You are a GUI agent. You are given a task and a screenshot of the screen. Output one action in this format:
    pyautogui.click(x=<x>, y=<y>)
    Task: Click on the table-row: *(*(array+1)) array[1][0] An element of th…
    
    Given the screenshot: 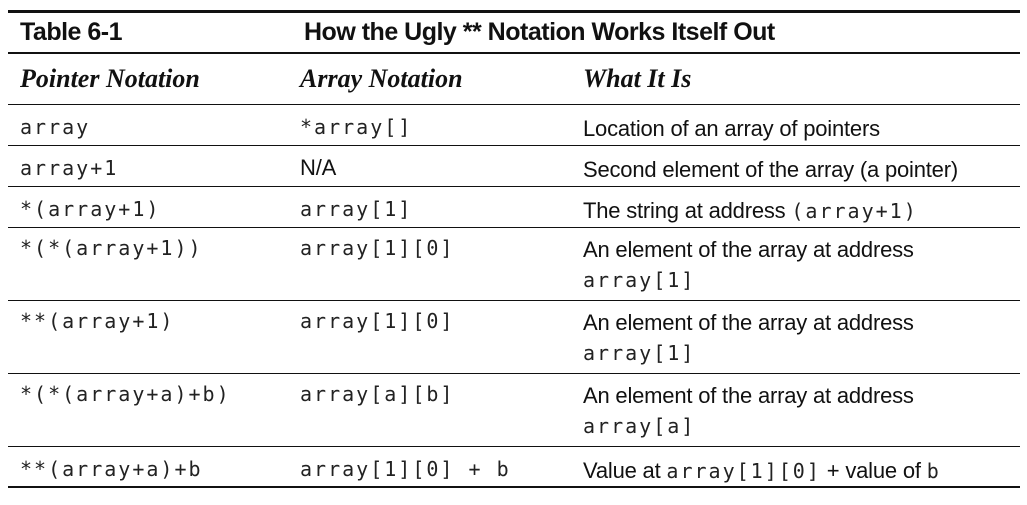 What is the action you would take?
    pyautogui.click(x=514, y=264)
    